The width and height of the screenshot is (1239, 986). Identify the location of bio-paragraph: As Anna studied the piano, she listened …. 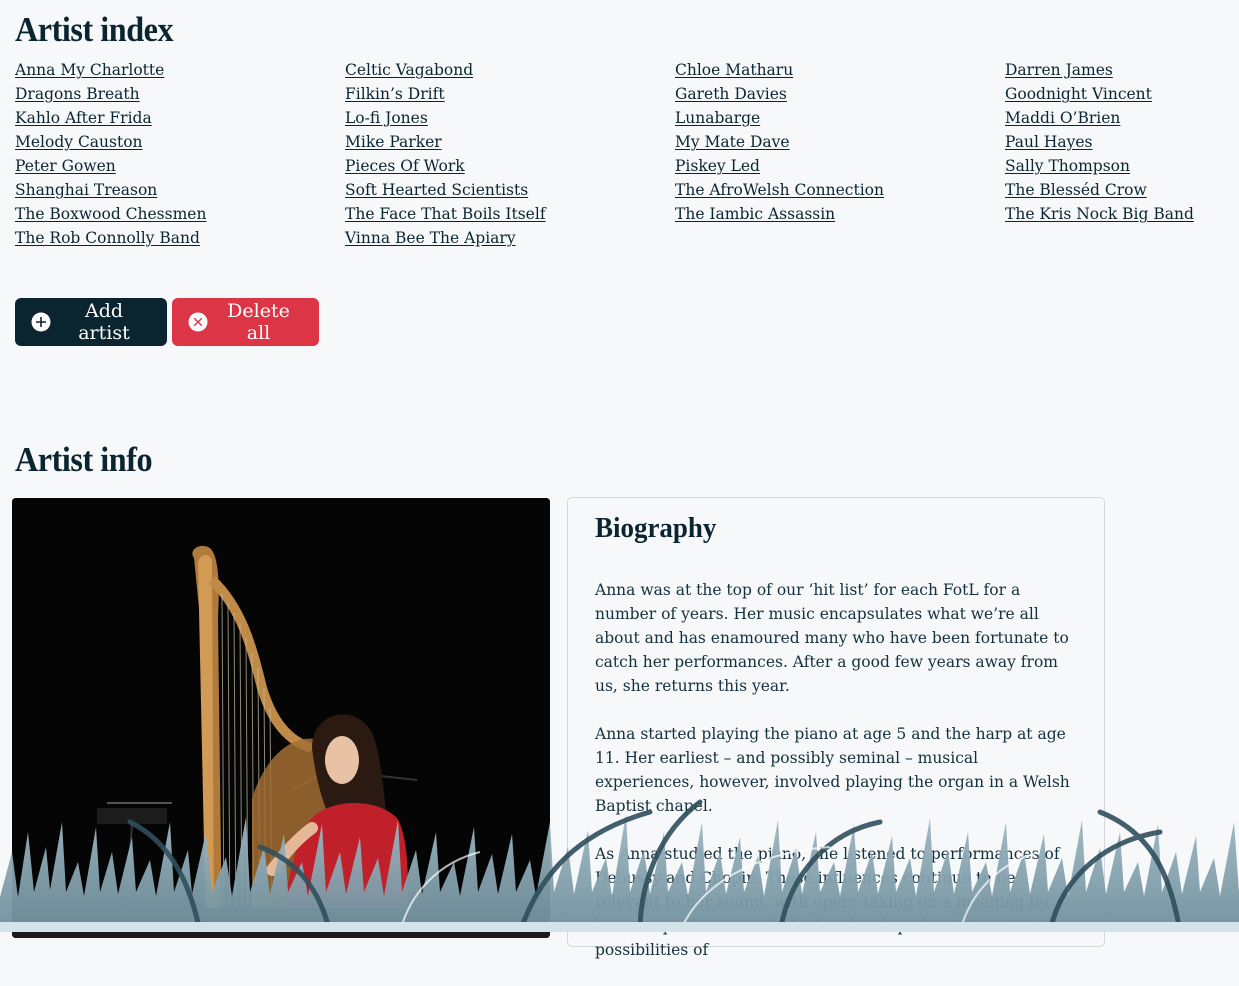
(831, 902).